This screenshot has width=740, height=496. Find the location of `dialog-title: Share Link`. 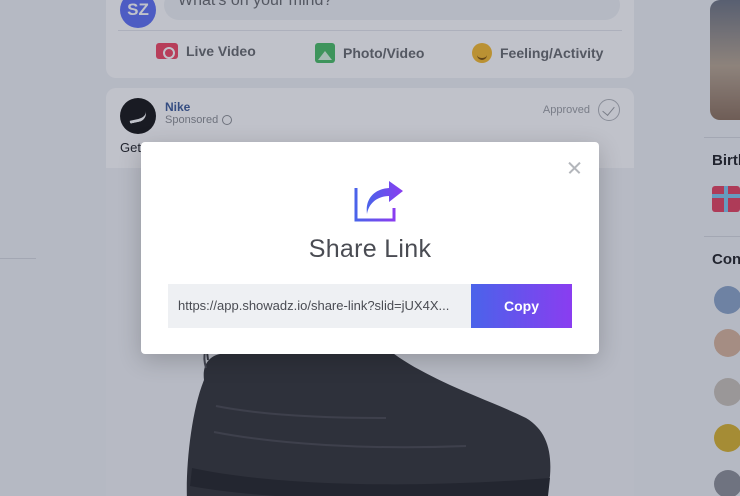

dialog-title: Share Link is located at coordinates (370, 249).